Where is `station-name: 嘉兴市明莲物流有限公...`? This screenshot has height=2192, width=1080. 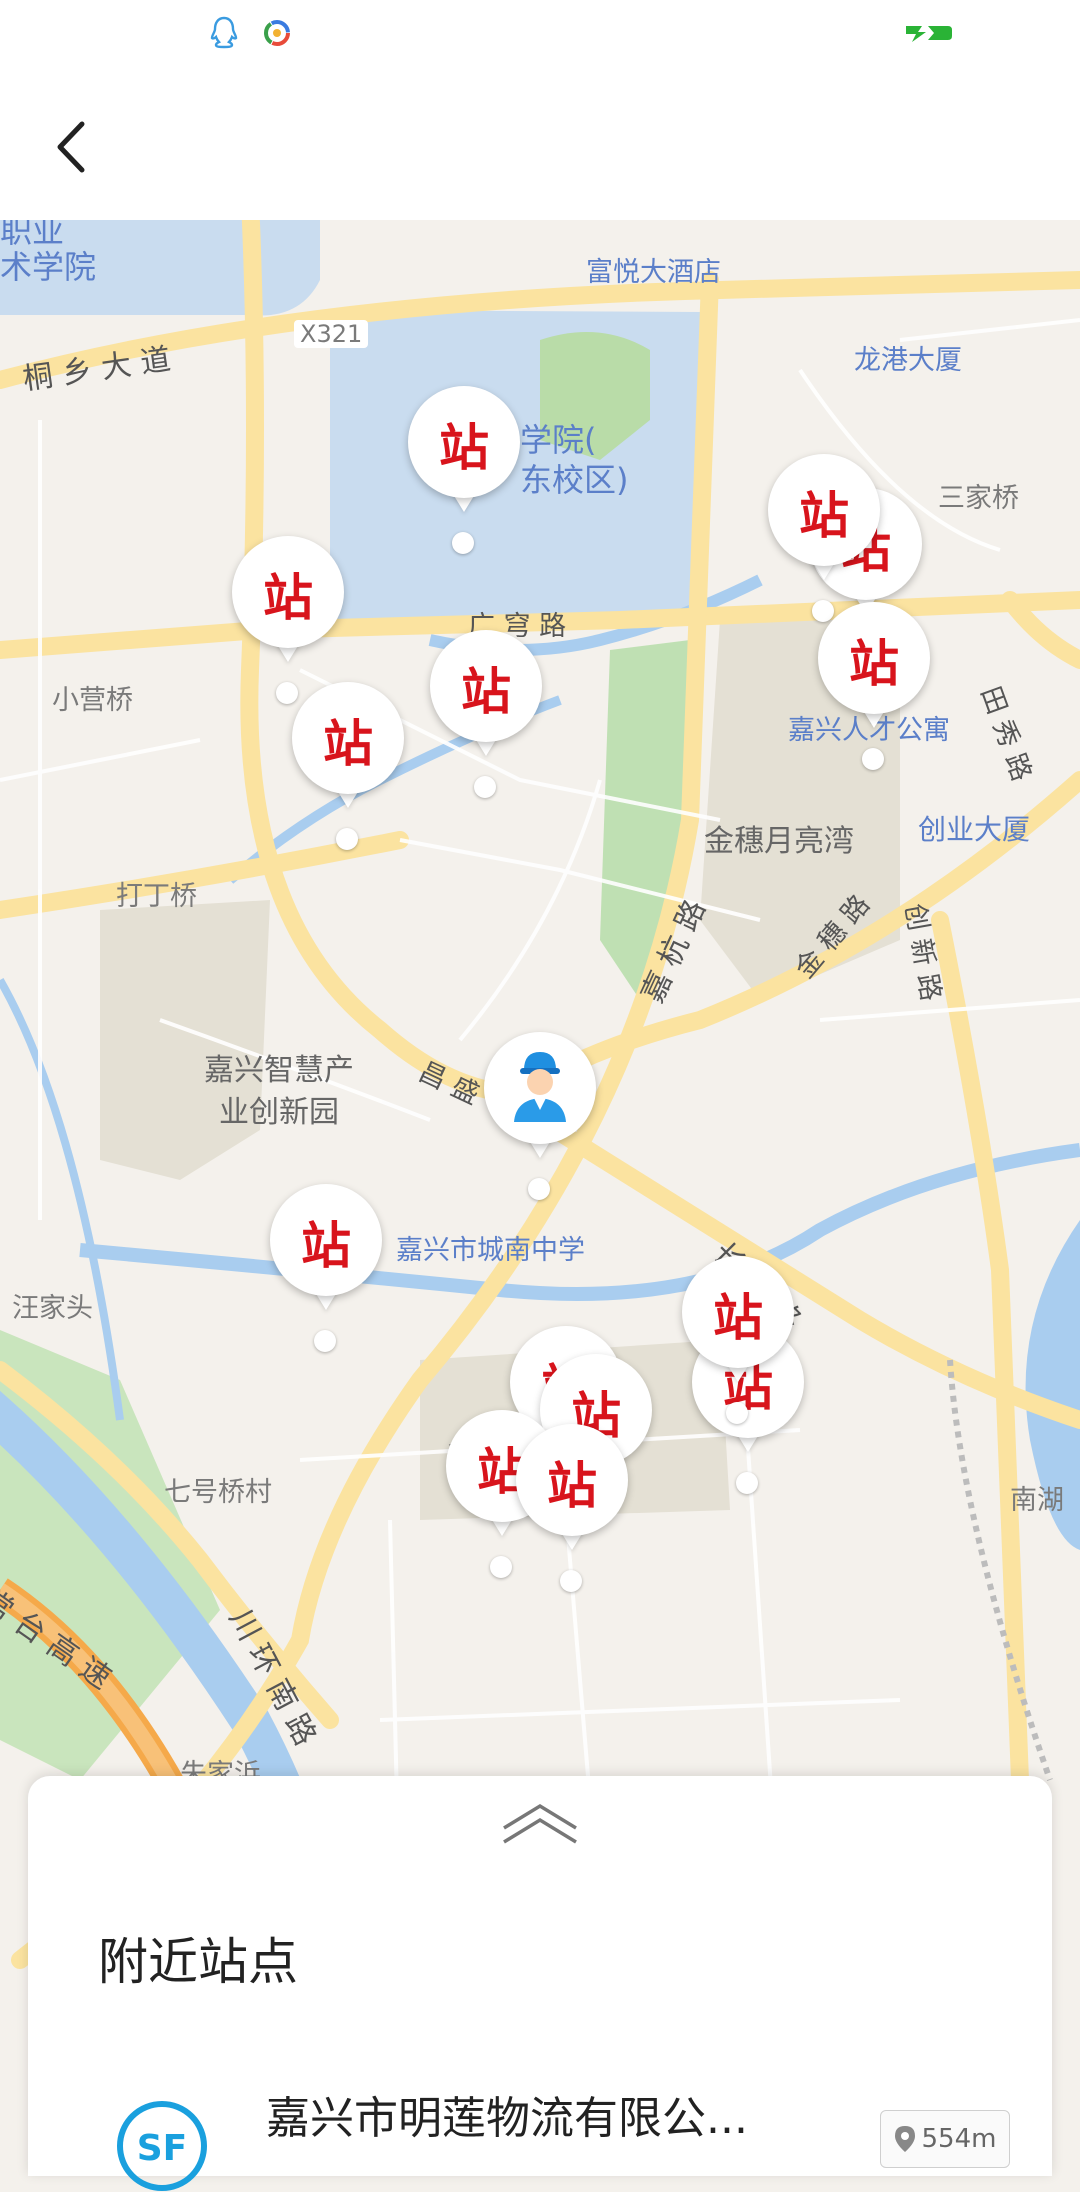 station-name: 嘉兴市明莲物流有限公... is located at coordinates (507, 2118).